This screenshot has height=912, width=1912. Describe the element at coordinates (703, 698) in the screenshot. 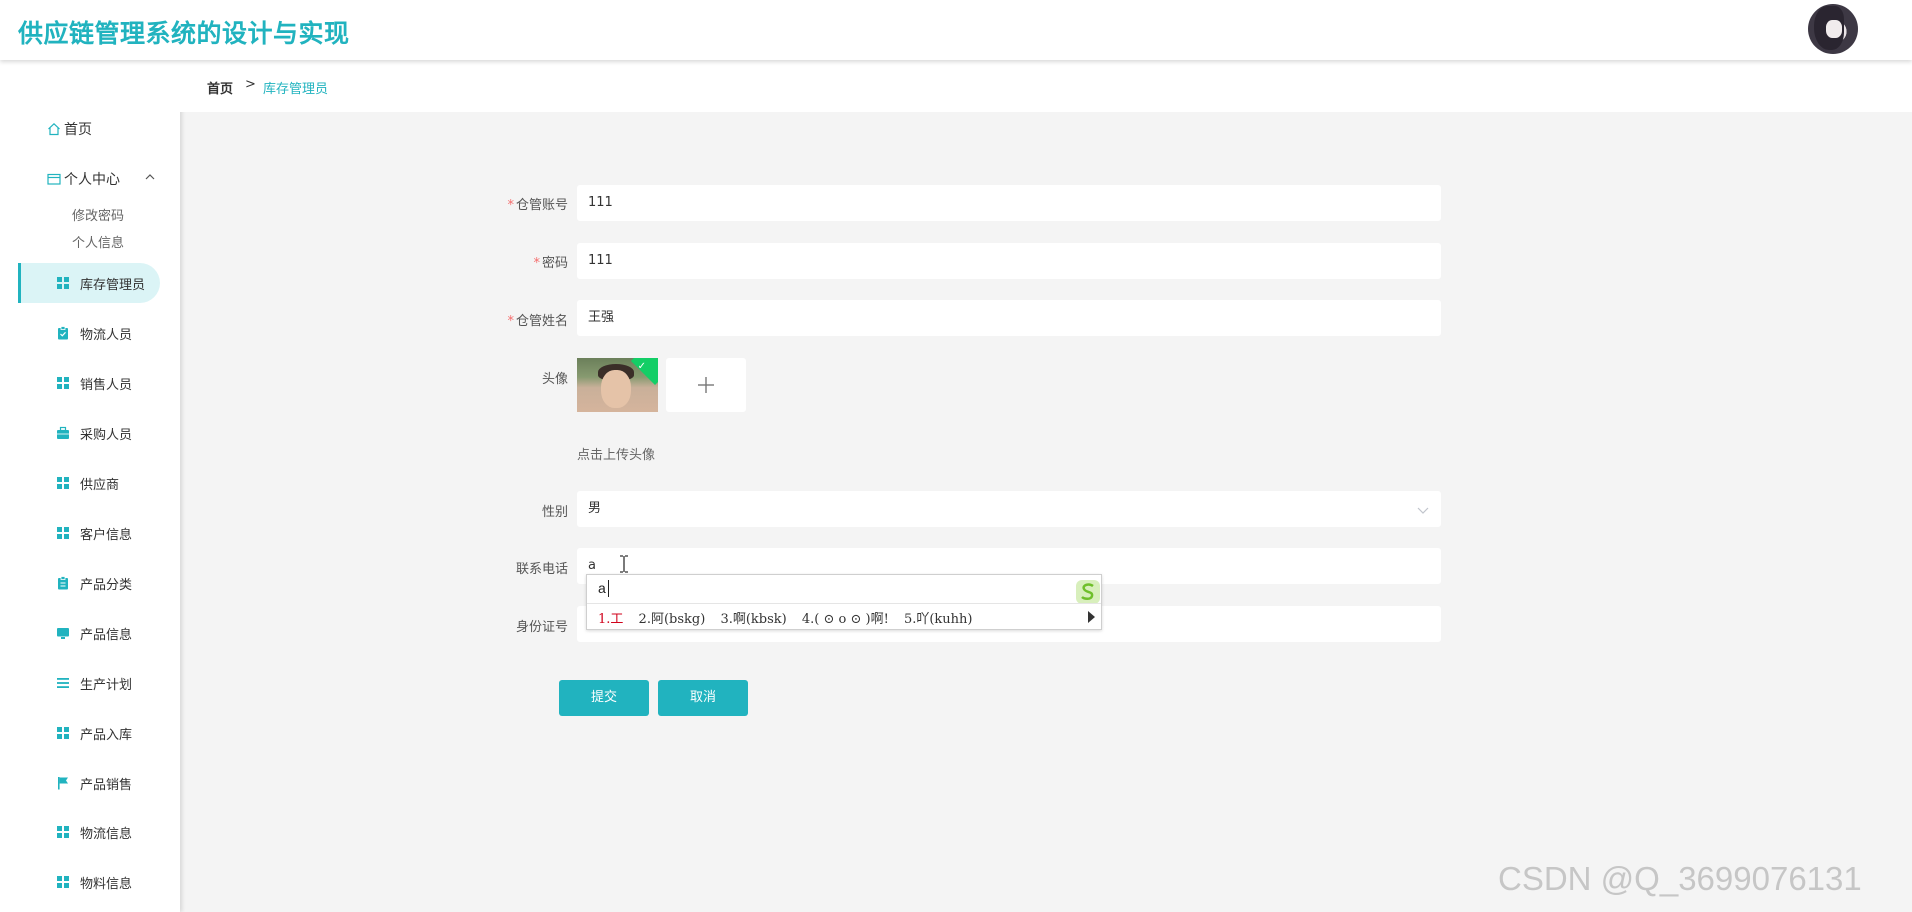

I see `cancel-button: 取消` at that location.